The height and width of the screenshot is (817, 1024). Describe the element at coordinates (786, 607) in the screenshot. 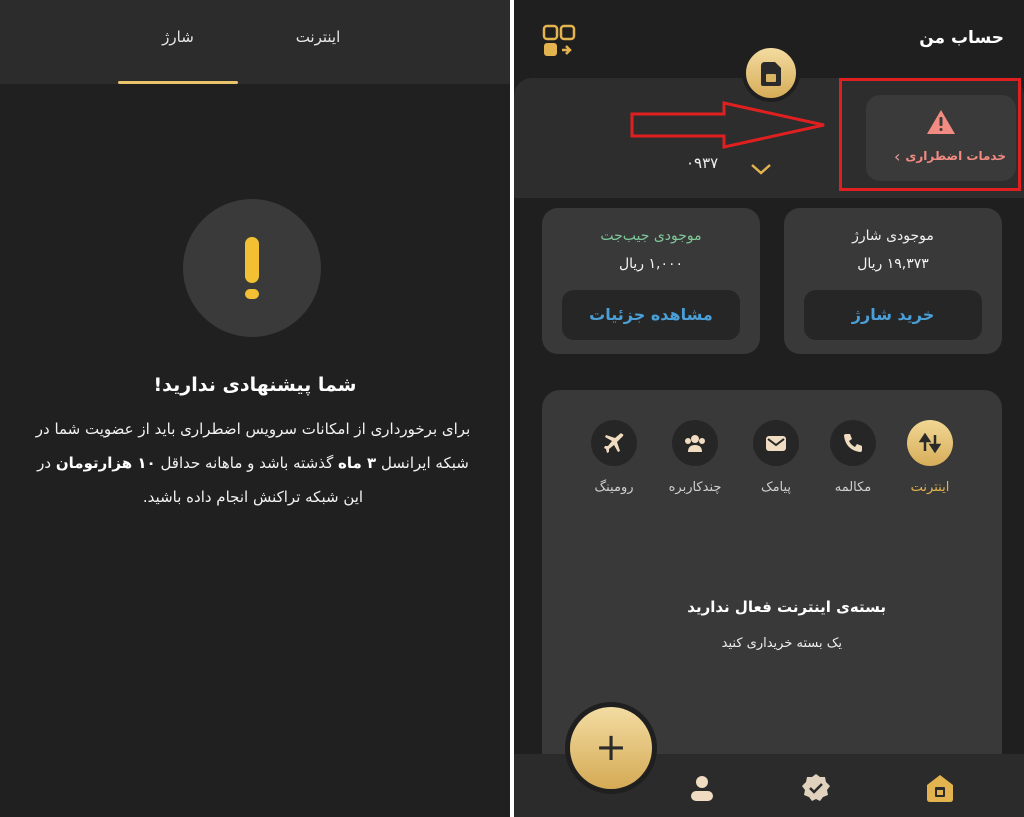

I see `no-package-title: بسته‌ی اینترنت فعال ندارید` at that location.